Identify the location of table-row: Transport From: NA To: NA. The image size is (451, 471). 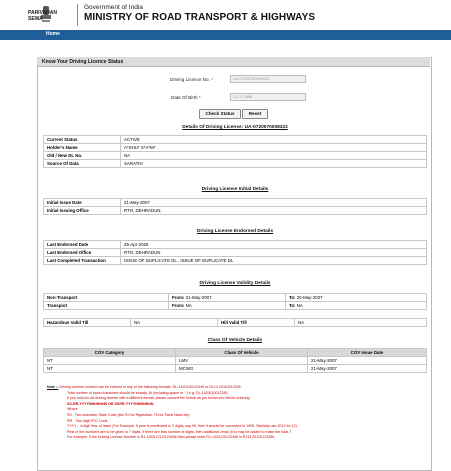
(235, 305).